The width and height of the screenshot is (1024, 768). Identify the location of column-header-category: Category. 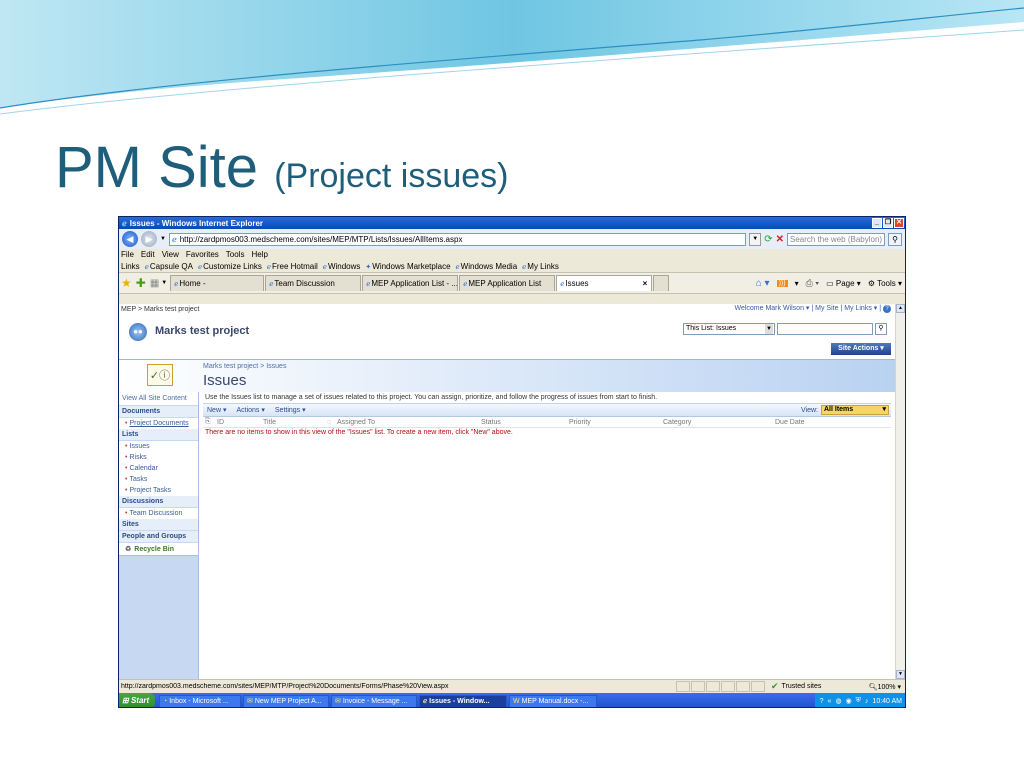
(677, 422).